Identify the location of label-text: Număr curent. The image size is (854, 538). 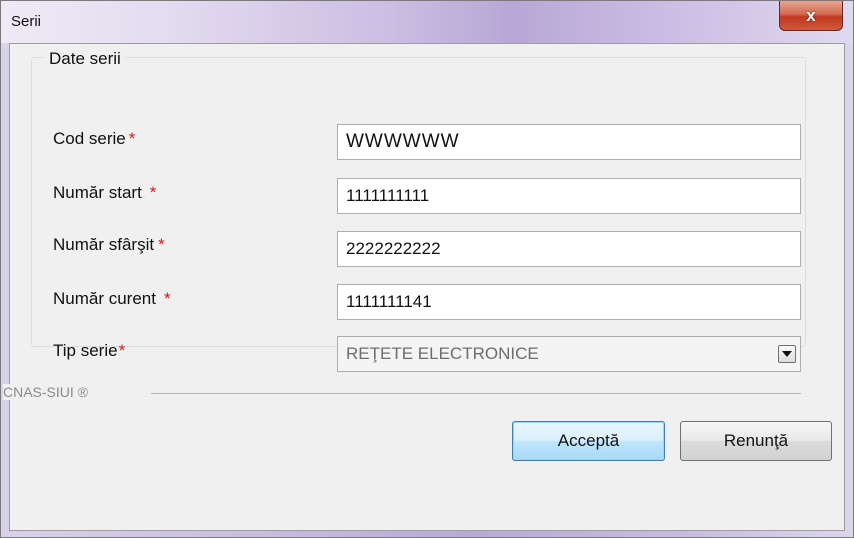
(104, 298).